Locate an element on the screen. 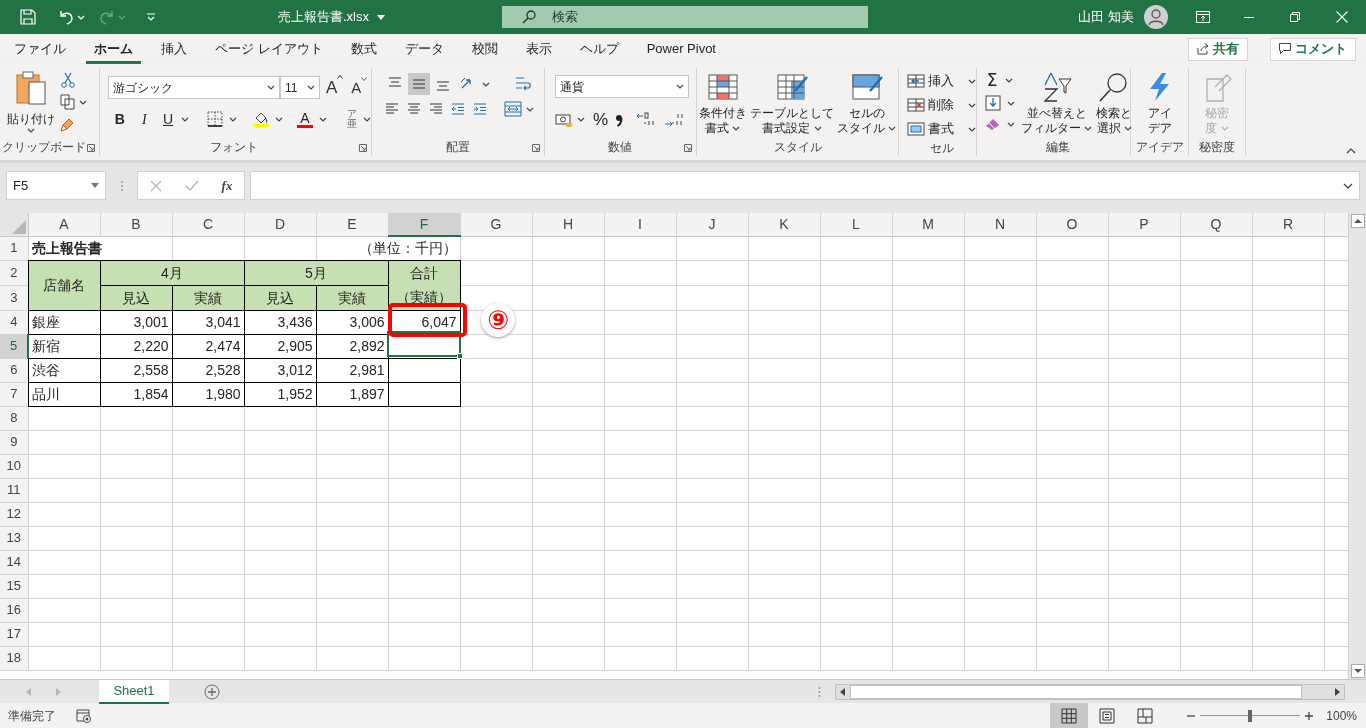  italic-button: I is located at coordinates (144, 119).